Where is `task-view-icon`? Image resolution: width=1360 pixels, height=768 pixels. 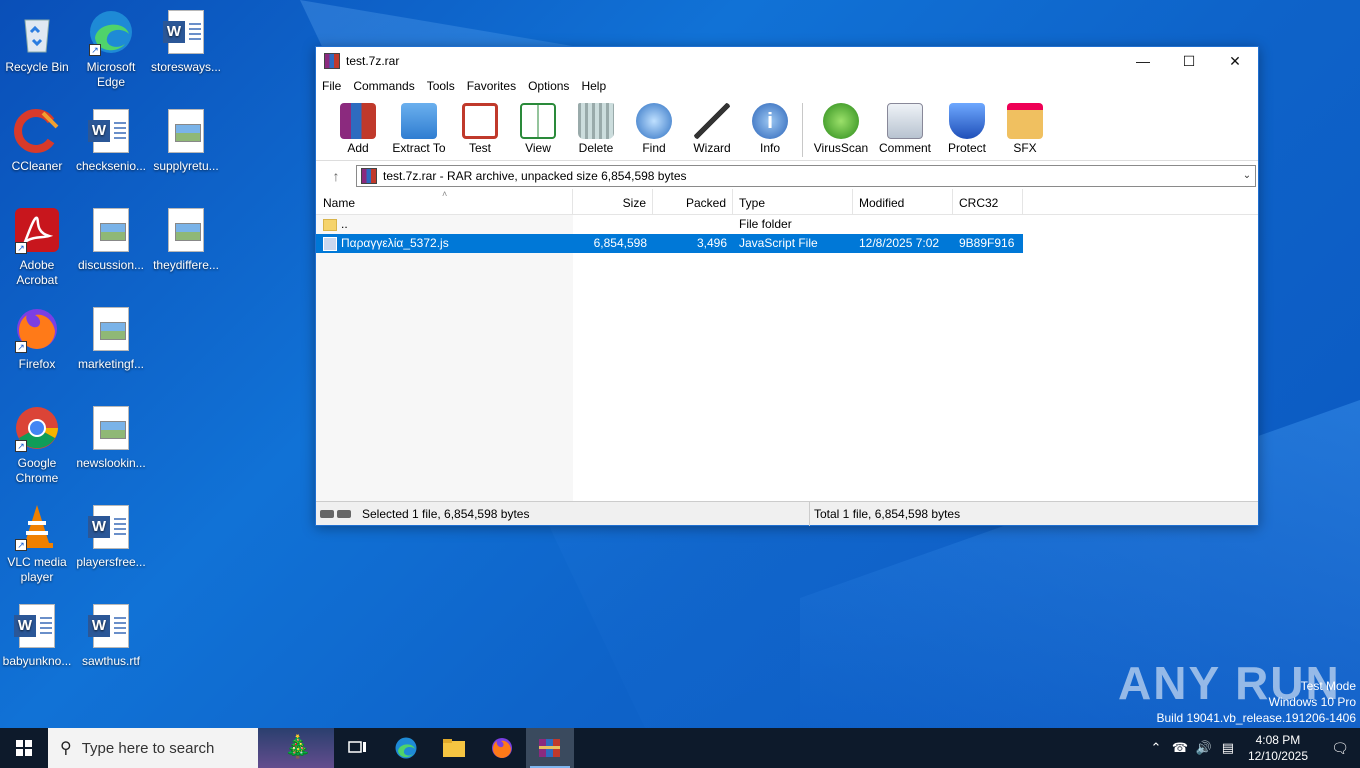
task-view-icon is located at coordinates (357, 747).